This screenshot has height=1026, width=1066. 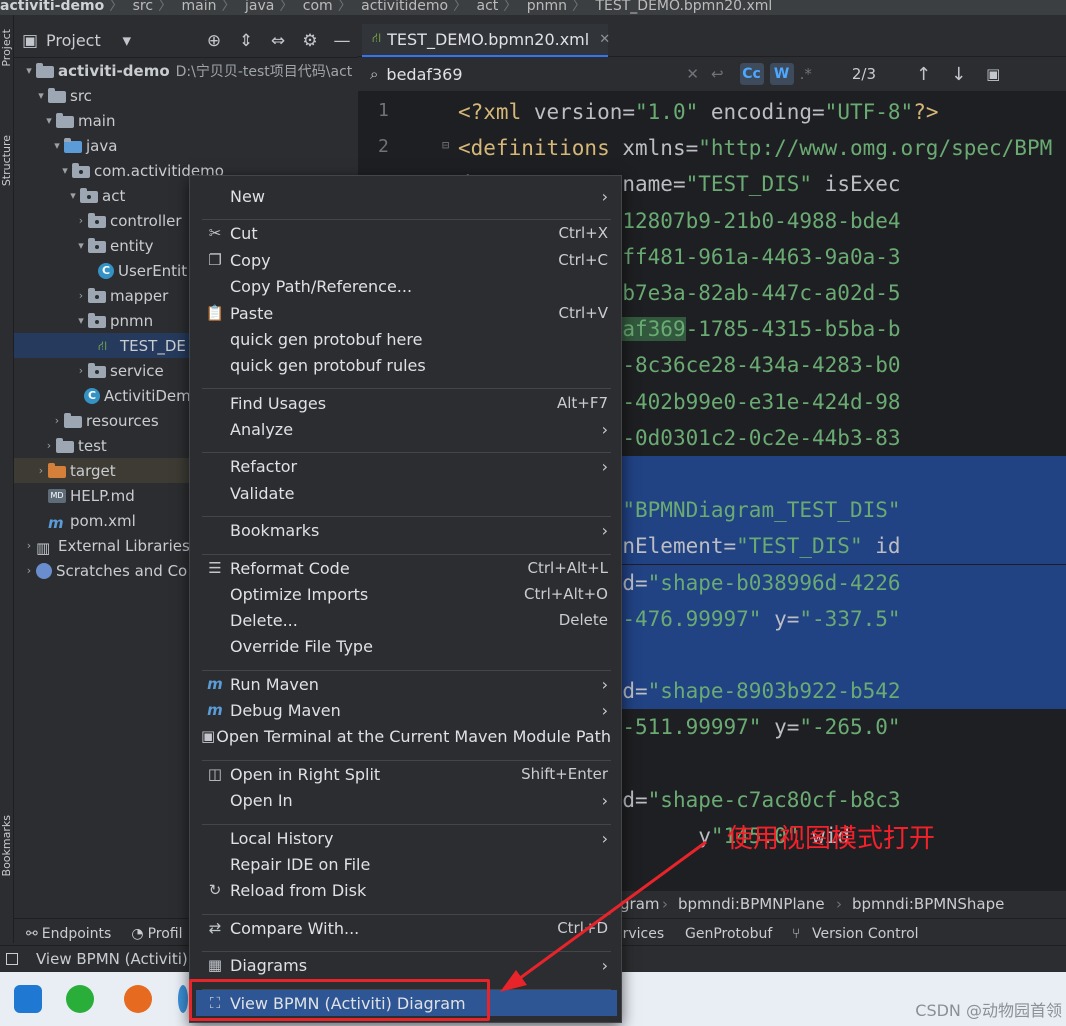 What do you see at coordinates (215, 568) in the screenshot?
I see `reformat-code-icon: ☰` at bounding box center [215, 568].